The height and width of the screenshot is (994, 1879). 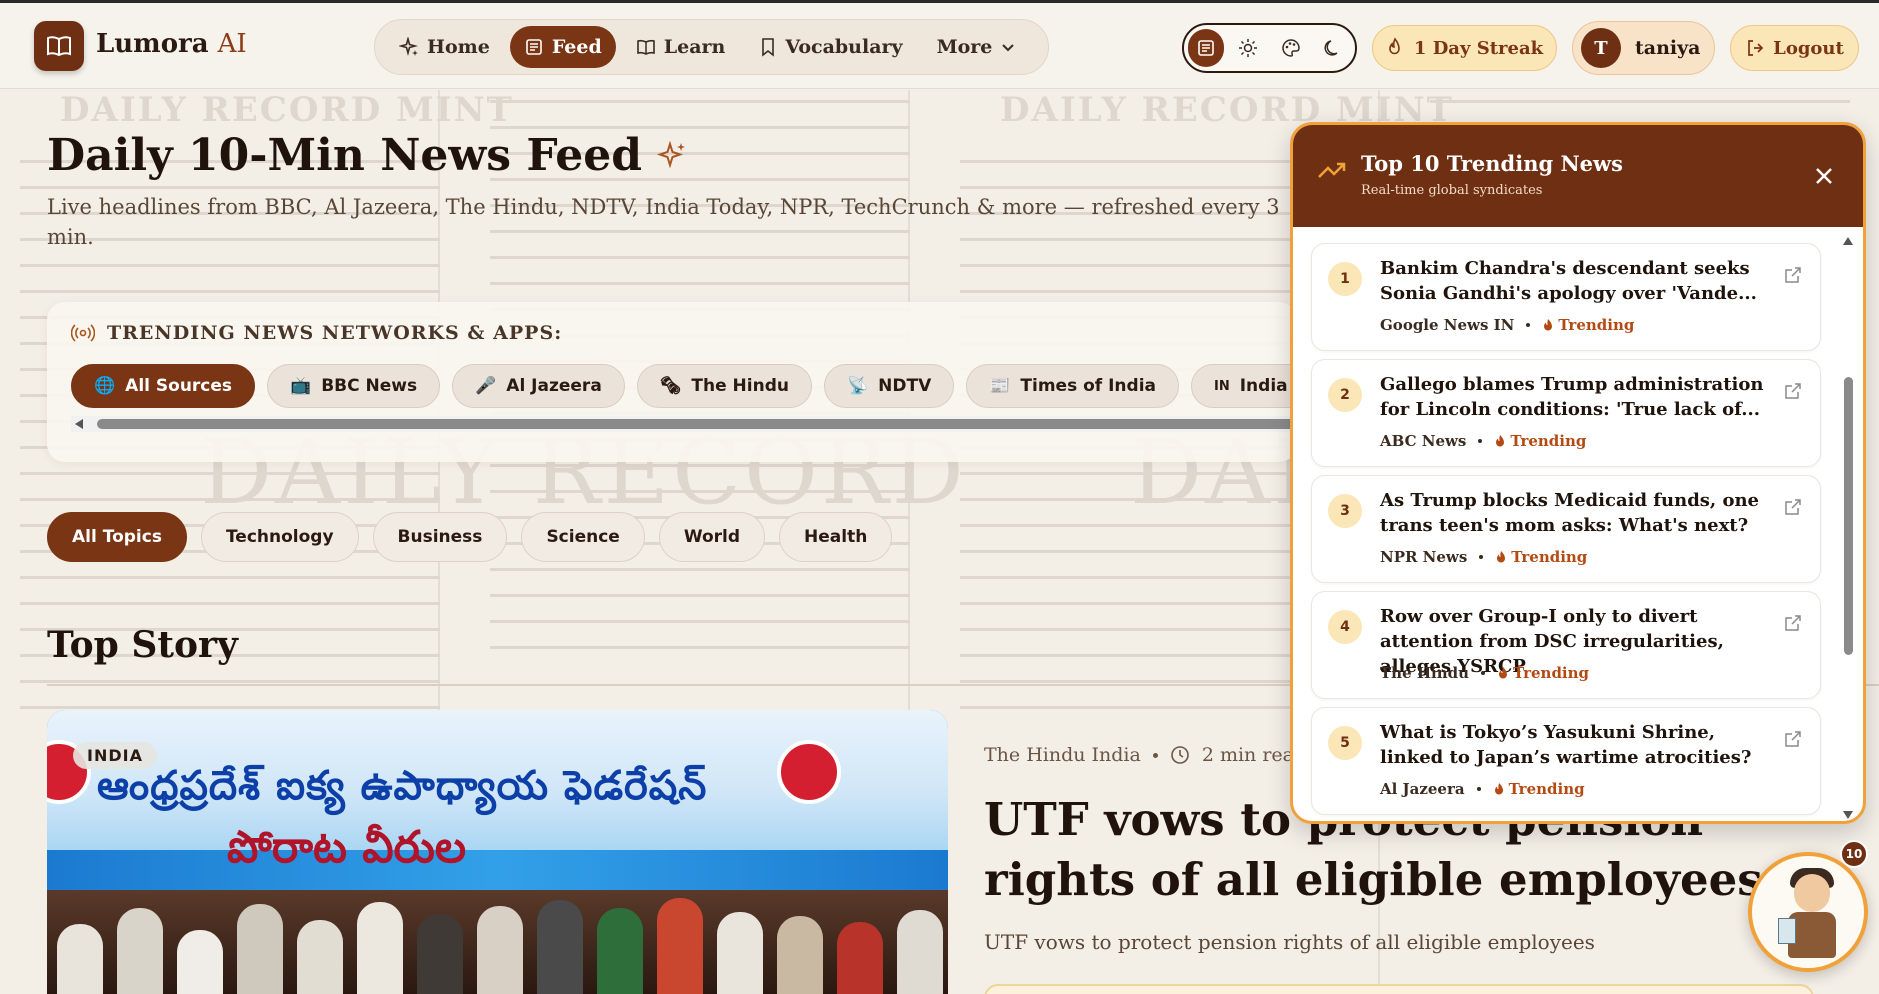 What do you see at coordinates (1180, 755) in the screenshot?
I see `clock-icon` at bounding box center [1180, 755].